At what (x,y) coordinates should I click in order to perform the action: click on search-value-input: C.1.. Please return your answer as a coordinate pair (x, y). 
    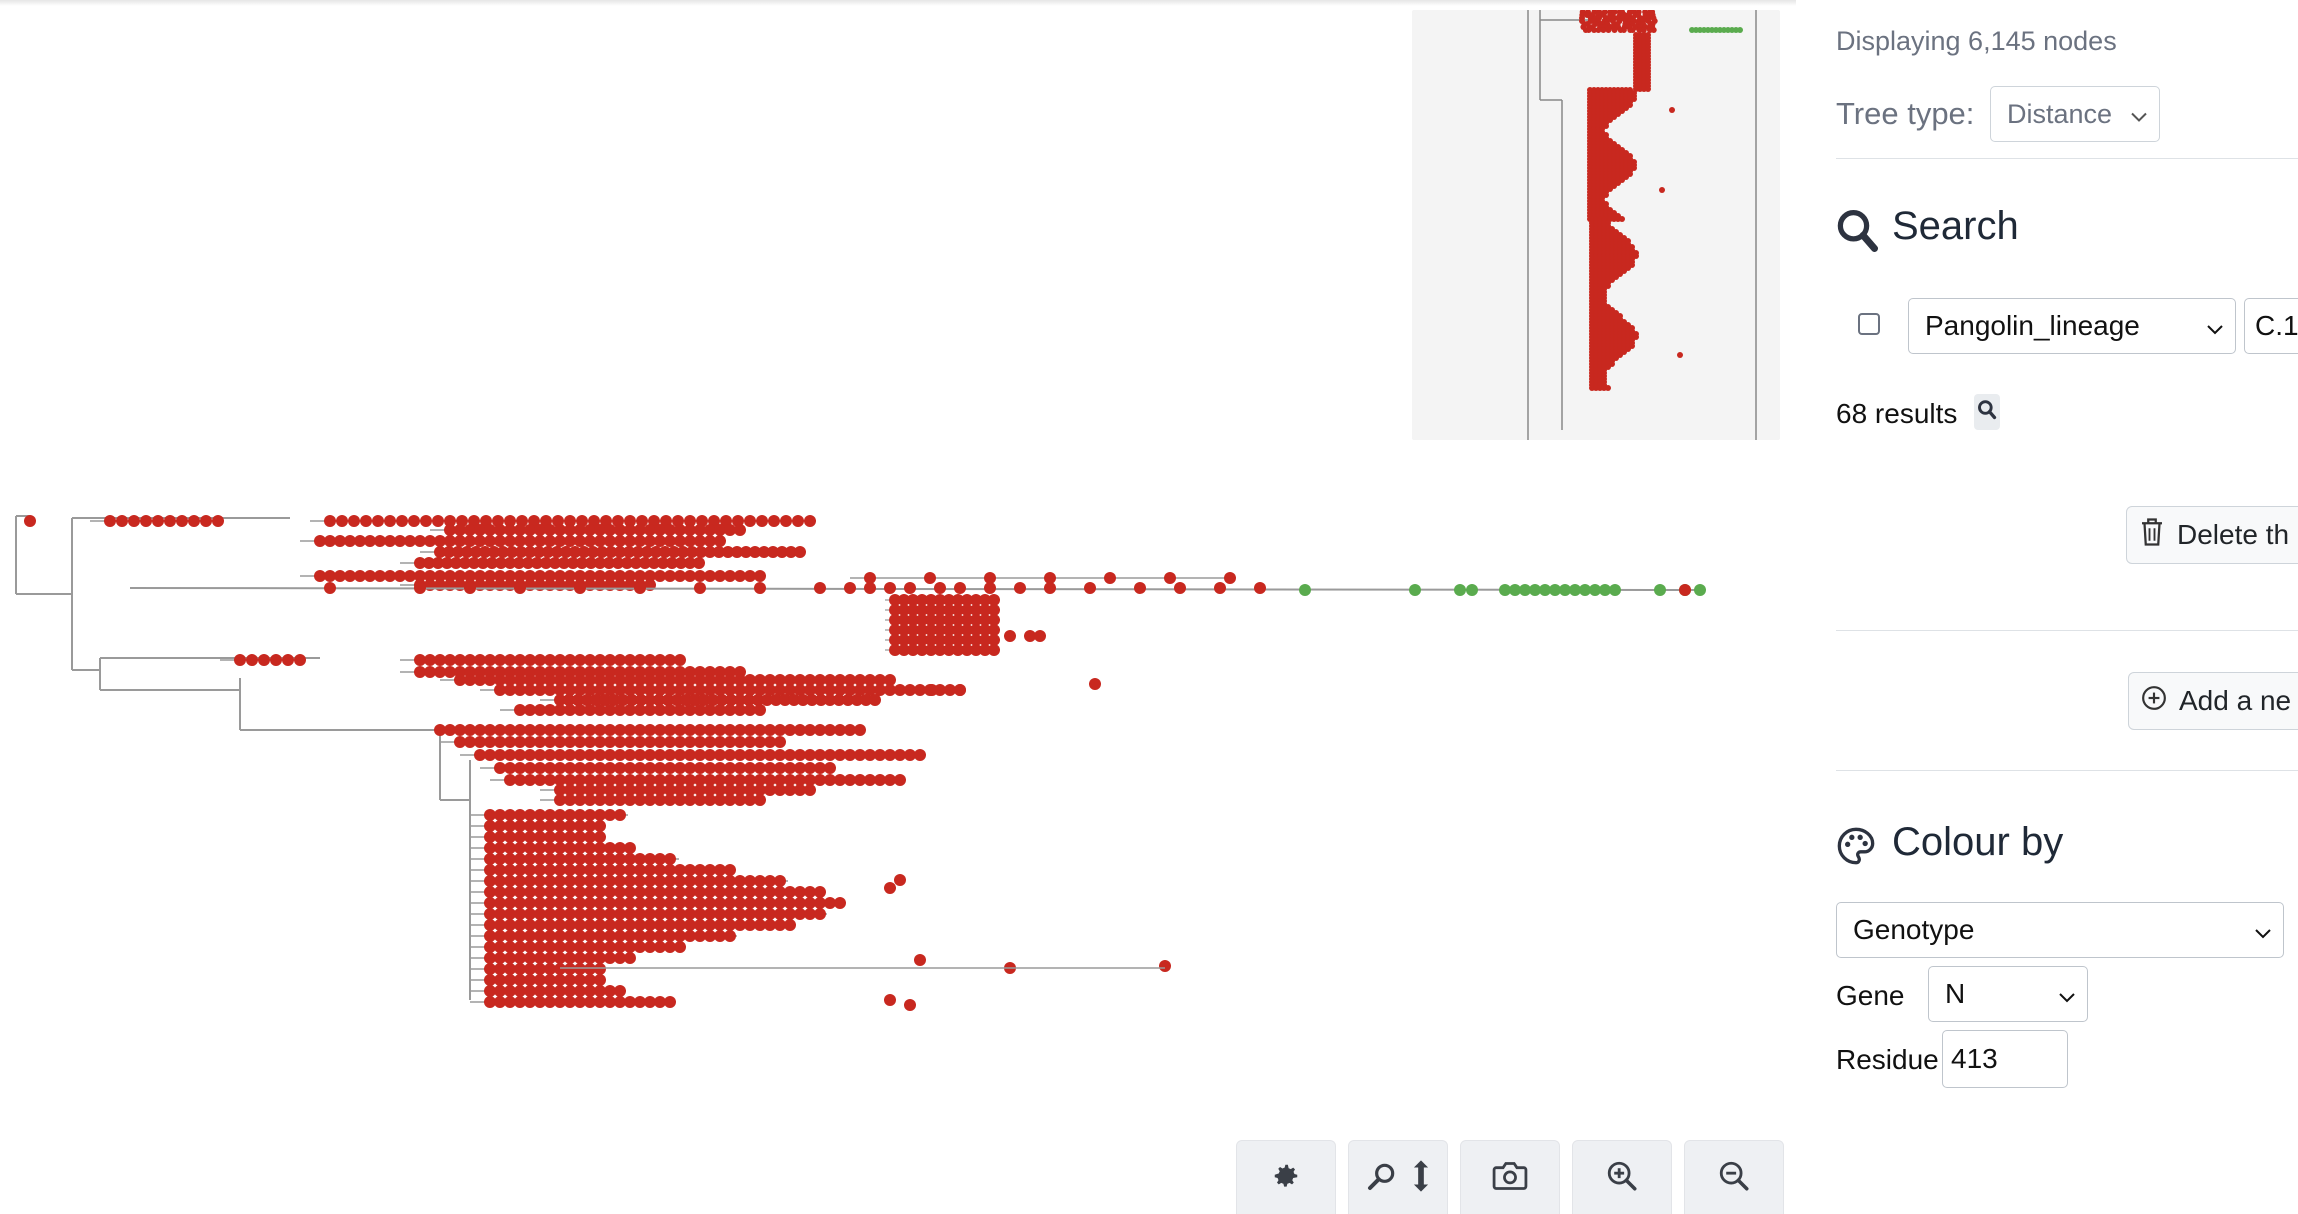
    Looking at the image, I should click on (2271, 326).